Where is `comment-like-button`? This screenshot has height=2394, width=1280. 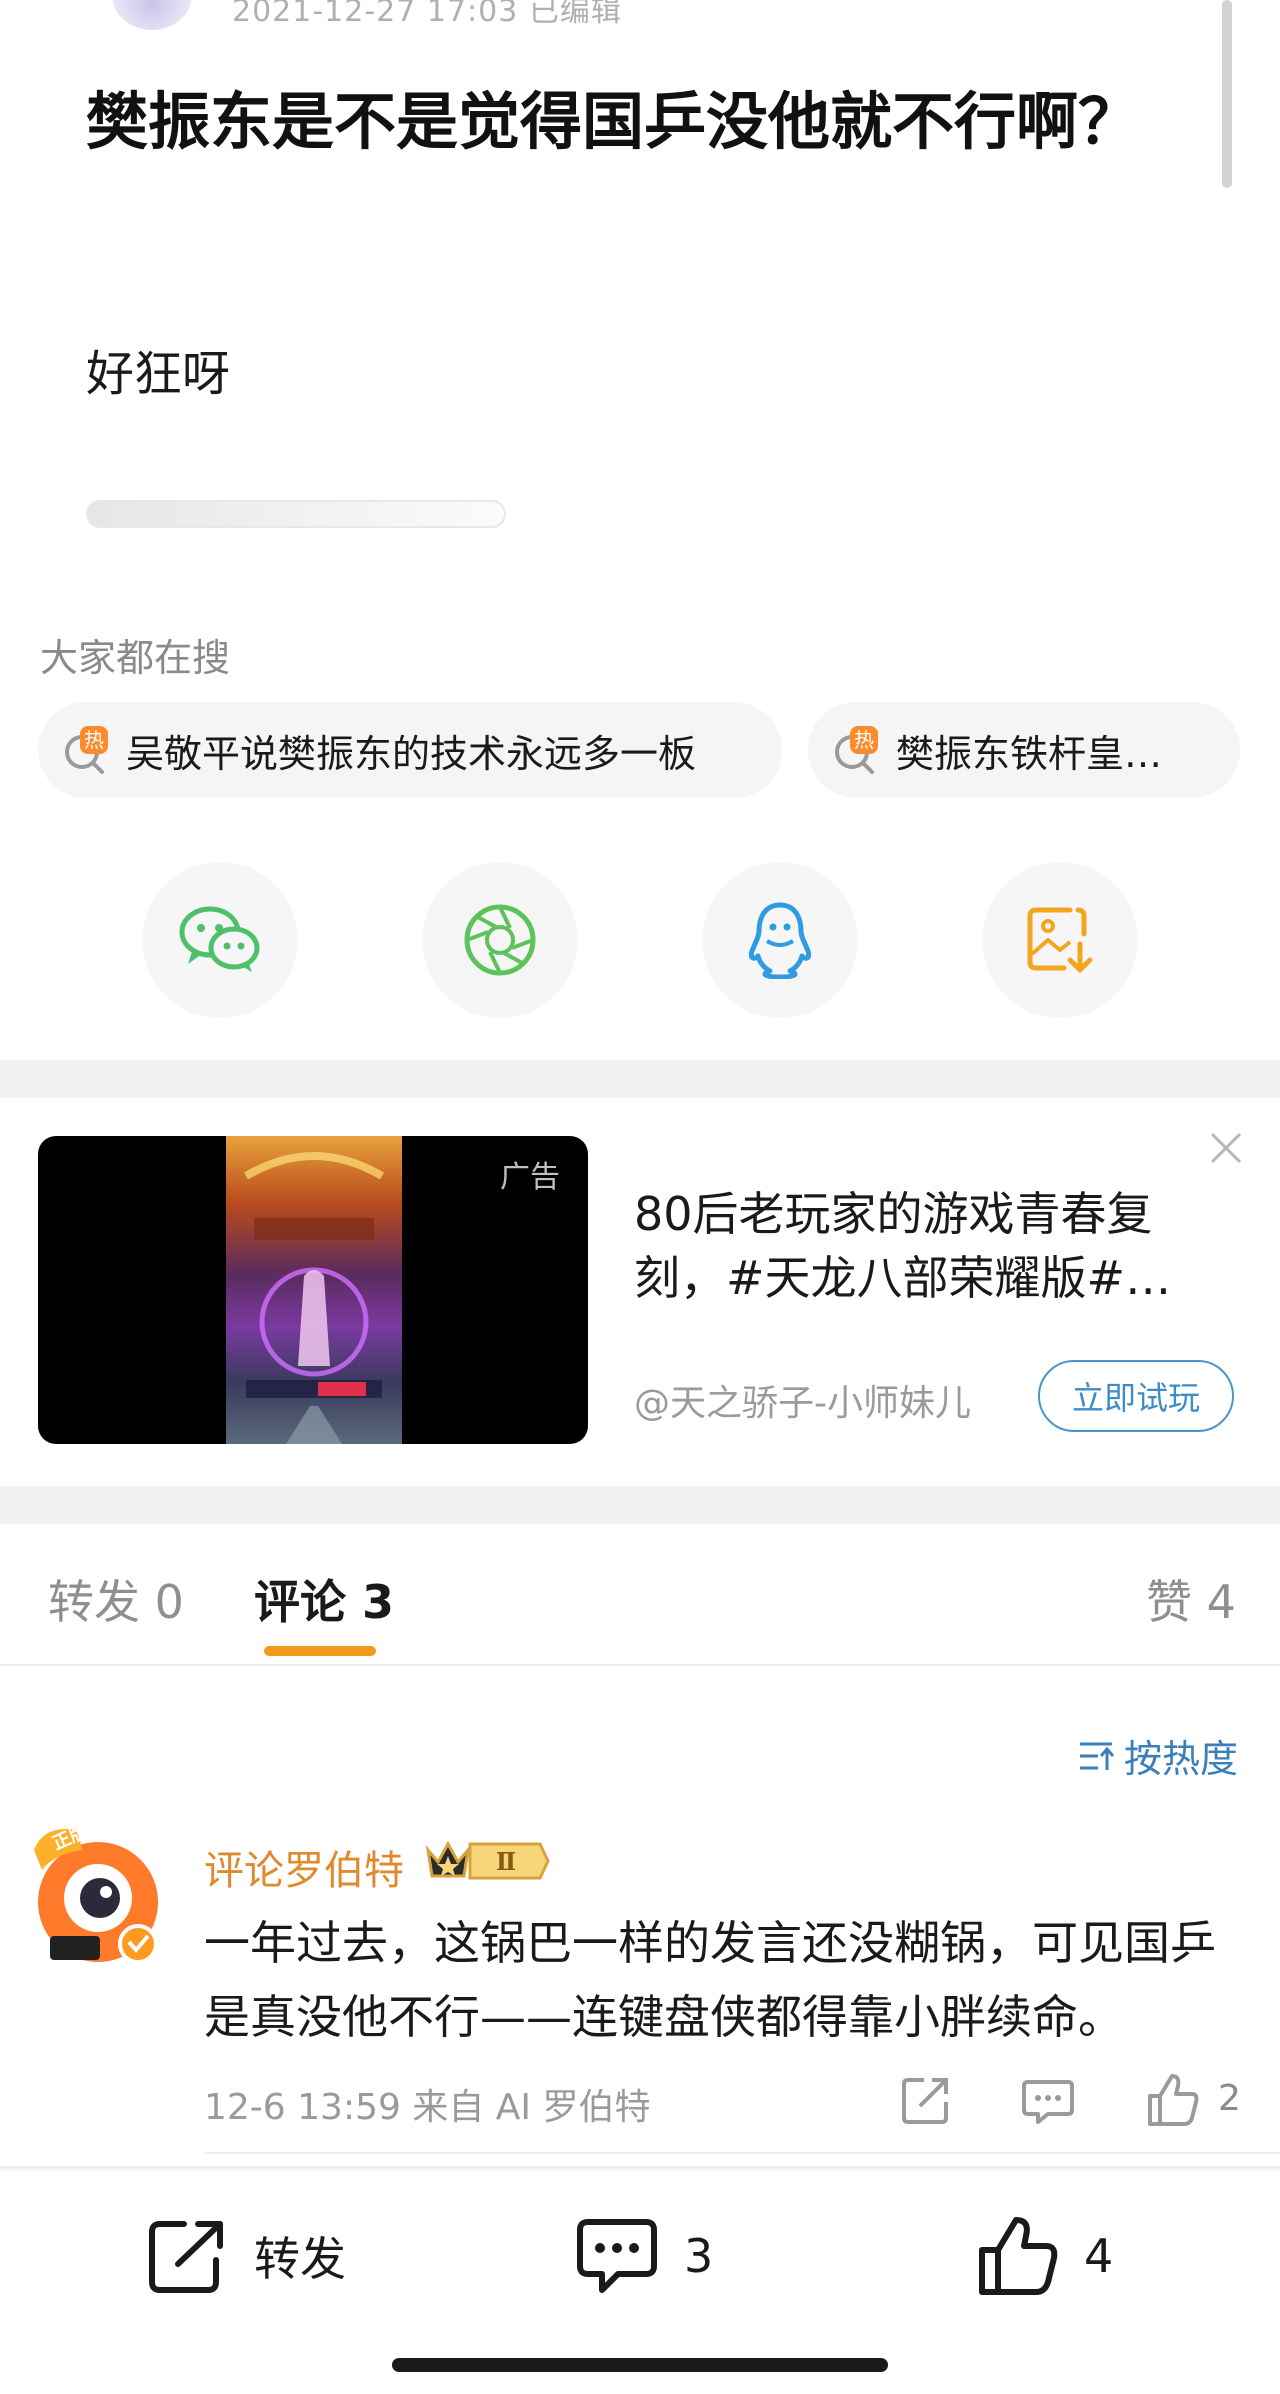
comment-like-button is located at coordinates (1172, 2100).